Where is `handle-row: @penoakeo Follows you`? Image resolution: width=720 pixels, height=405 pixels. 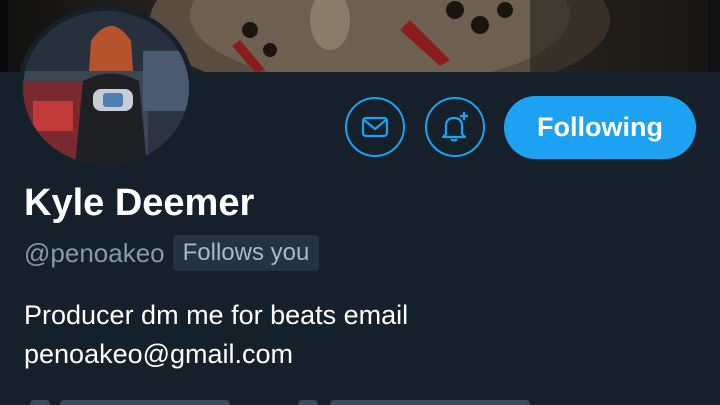 handle-row: @penoakeo Follows you is located at coordinates (172, 253).